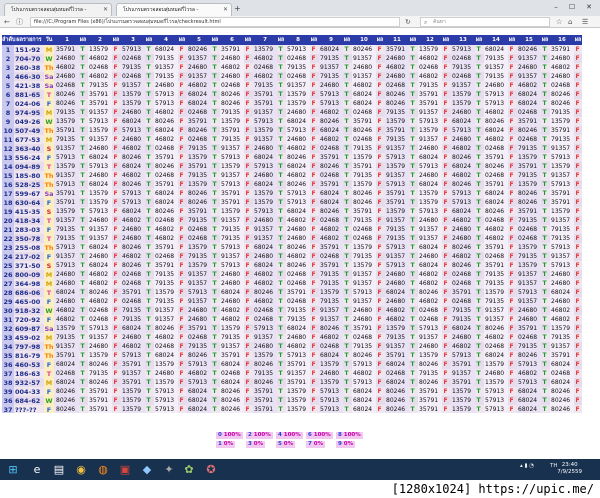 This screenshot has height=498, width=600. What do you see at coordinates (572, 7) in the screenshot?
I see `maximize-icon: ☐` at bounding box center [572, 7].